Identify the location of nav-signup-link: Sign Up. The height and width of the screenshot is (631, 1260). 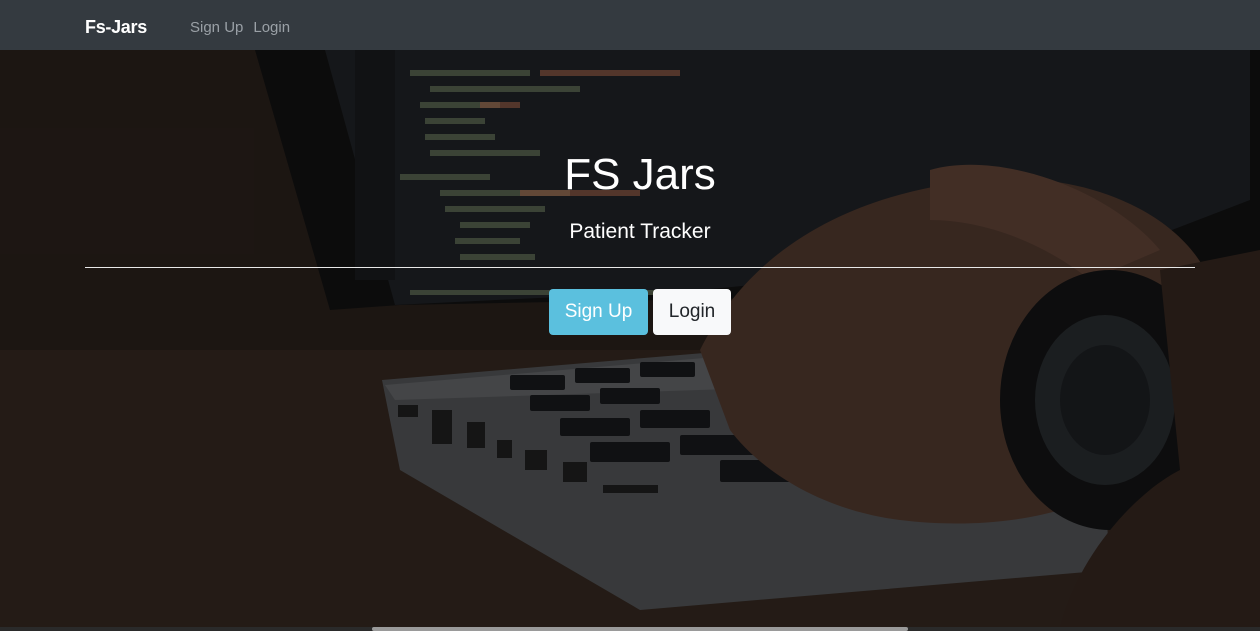
(216, 27).